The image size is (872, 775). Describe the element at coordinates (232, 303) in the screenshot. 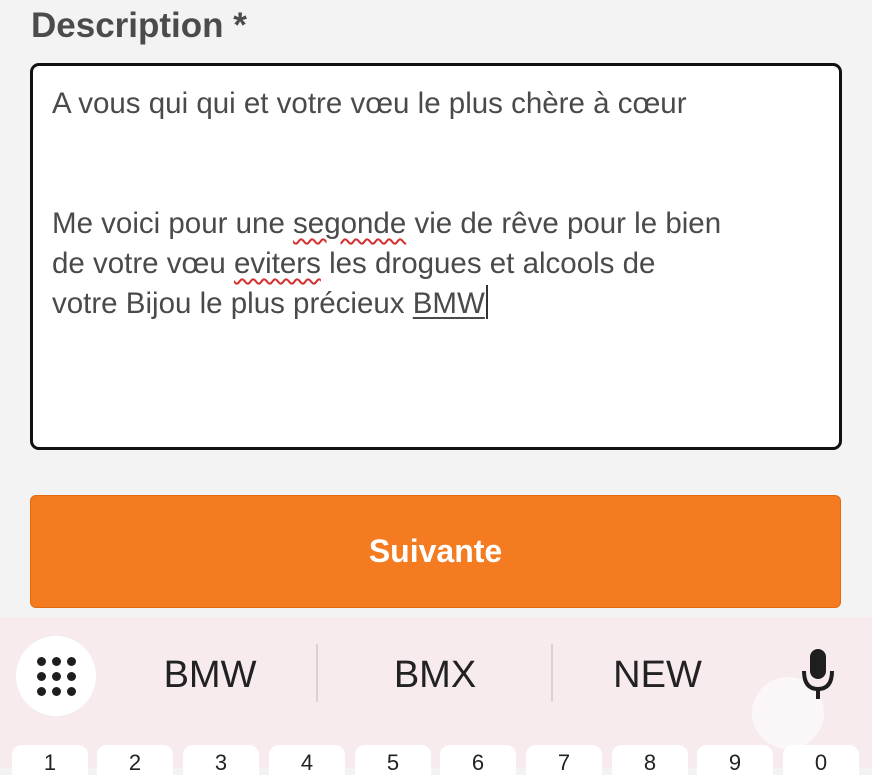

I see `text-segment: votre Bijou le plus précieux` at that location.